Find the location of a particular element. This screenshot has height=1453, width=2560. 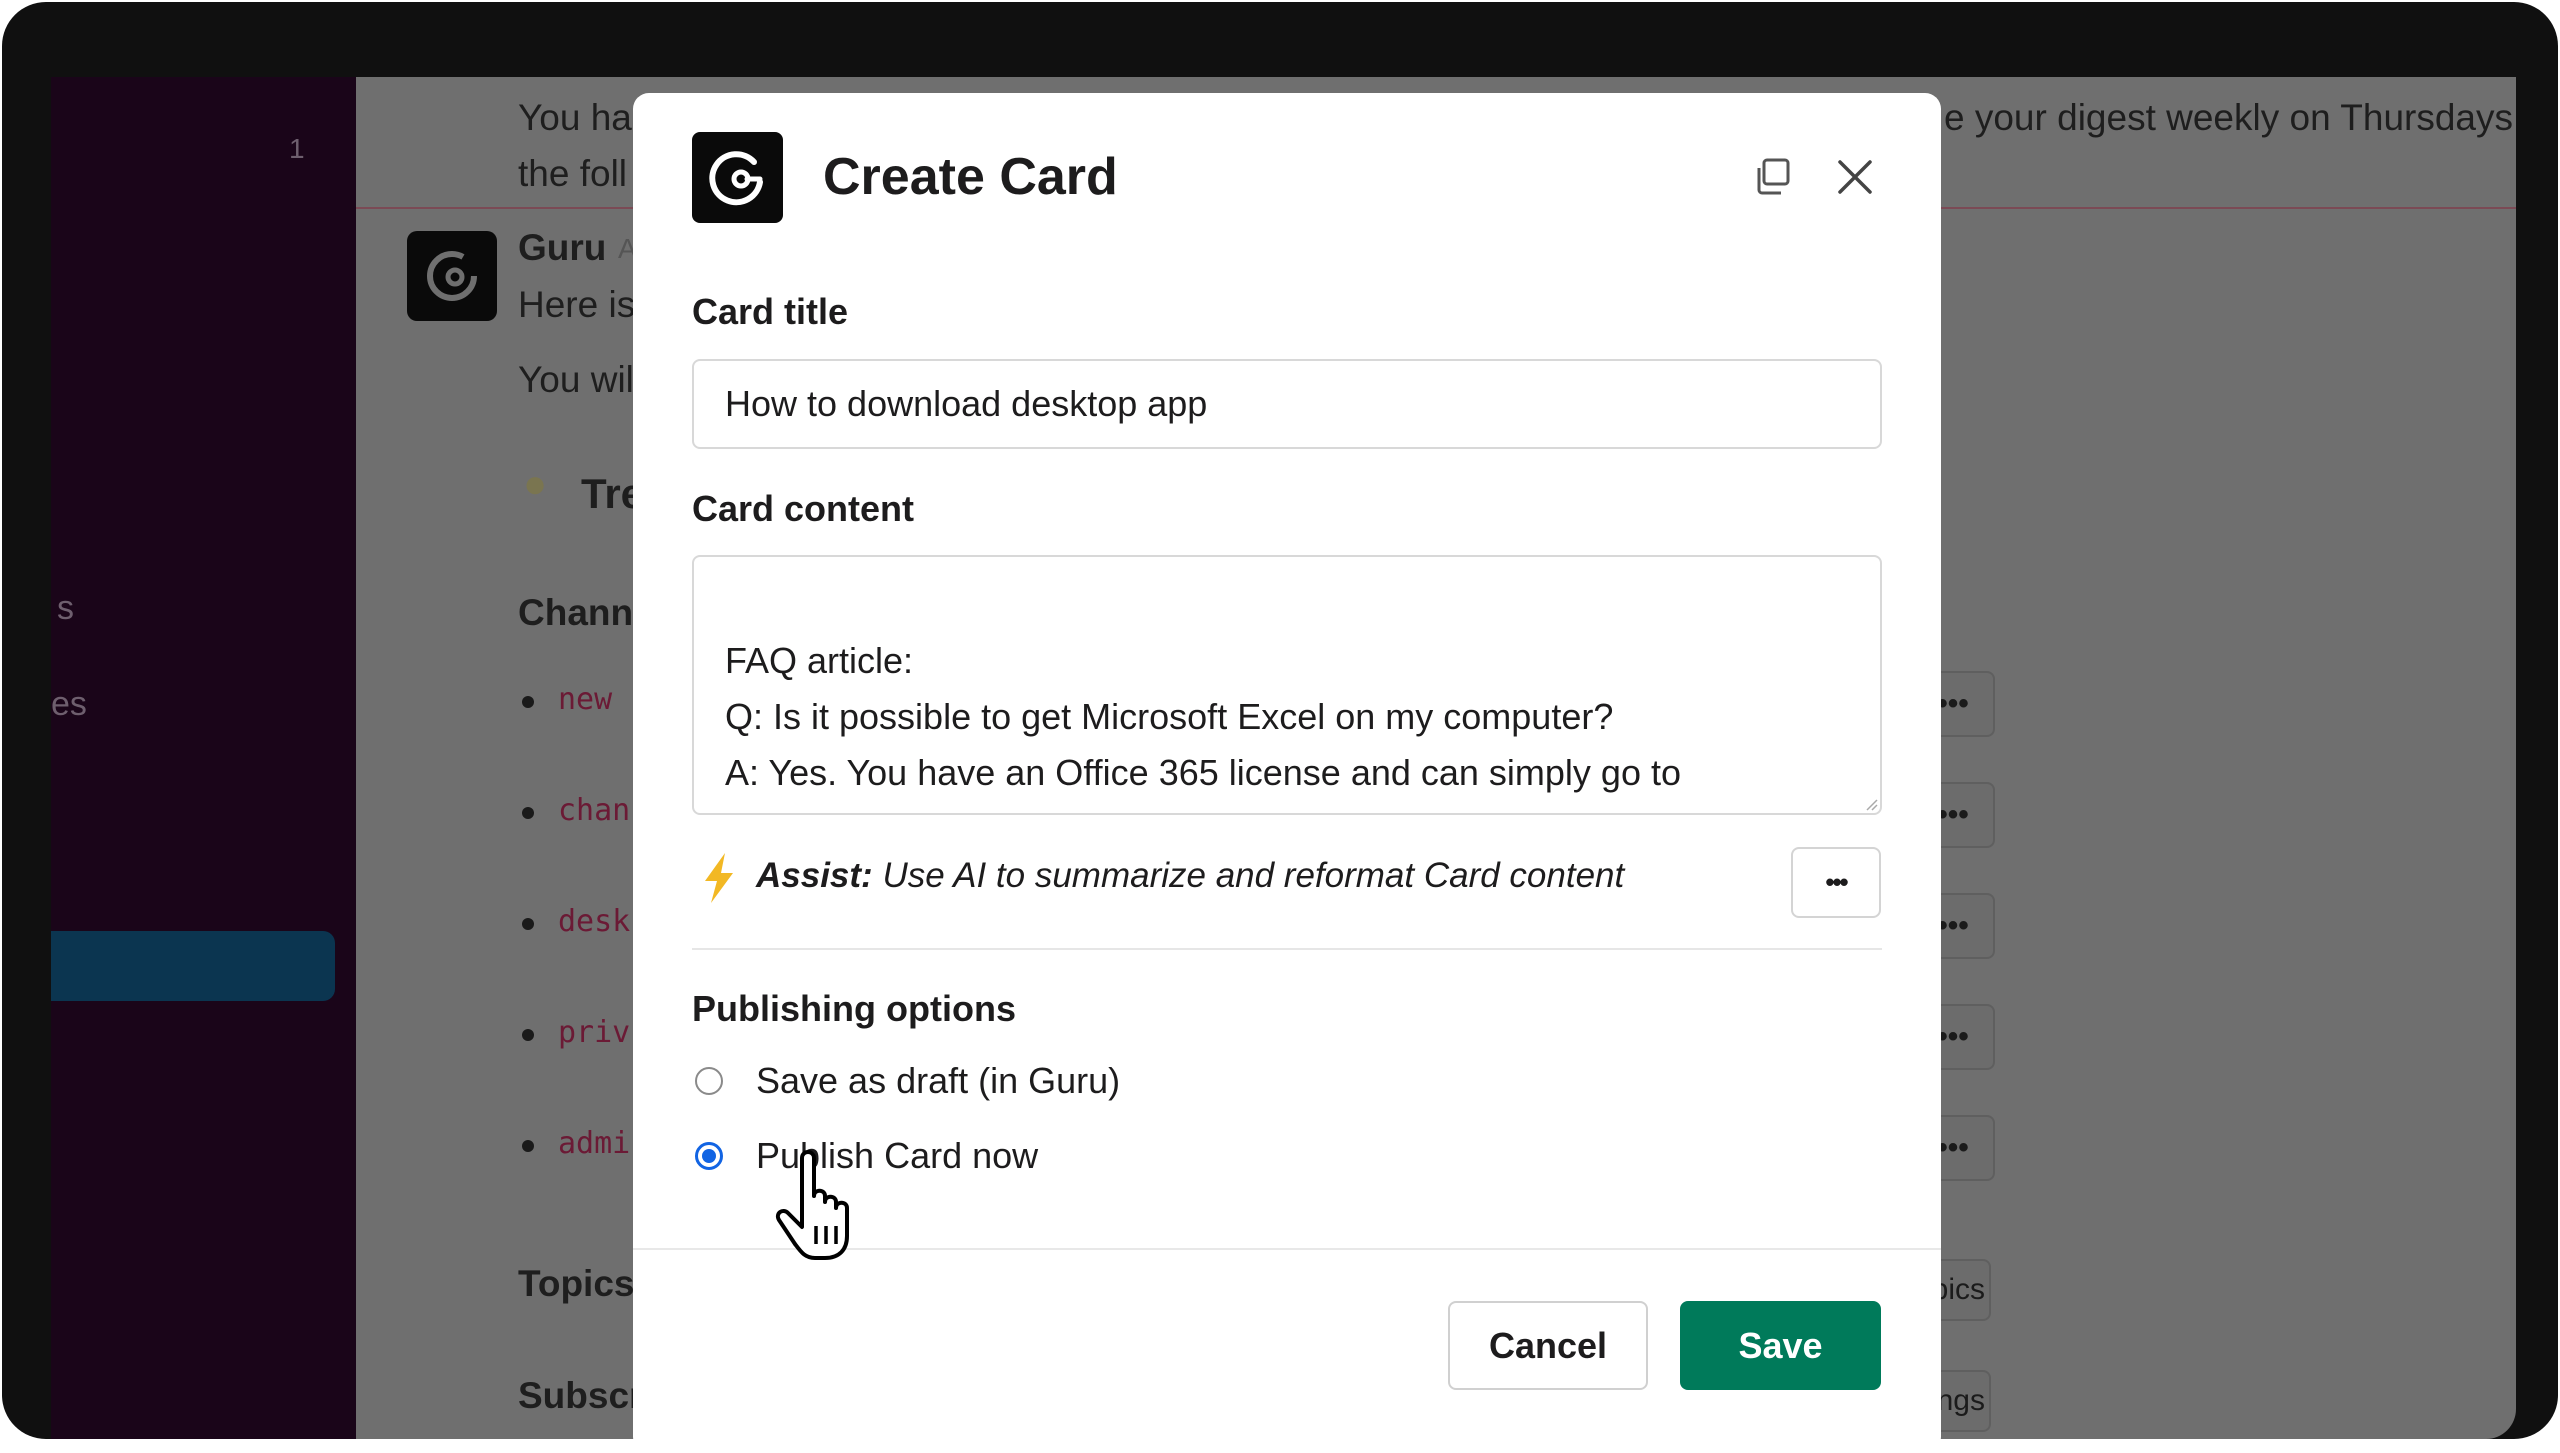

lightbulb-icon: ● is located at coordinates (535, 484).